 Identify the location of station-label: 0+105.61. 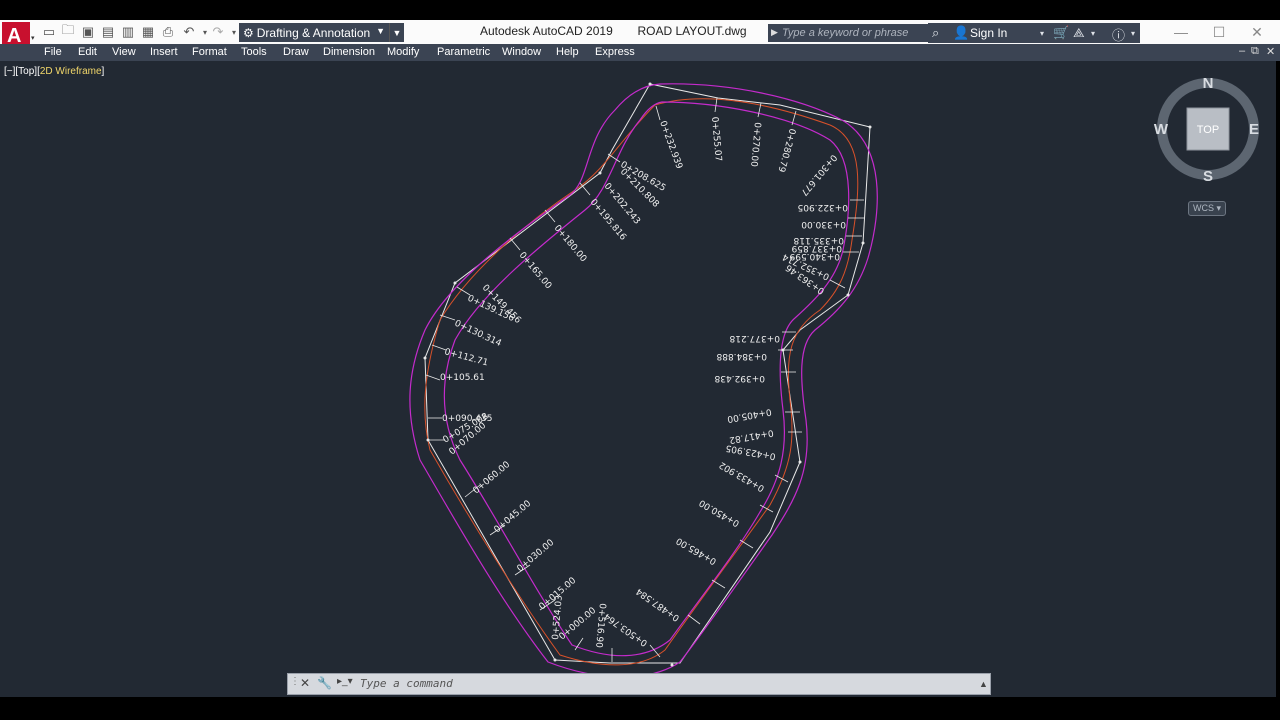
(462, 378).